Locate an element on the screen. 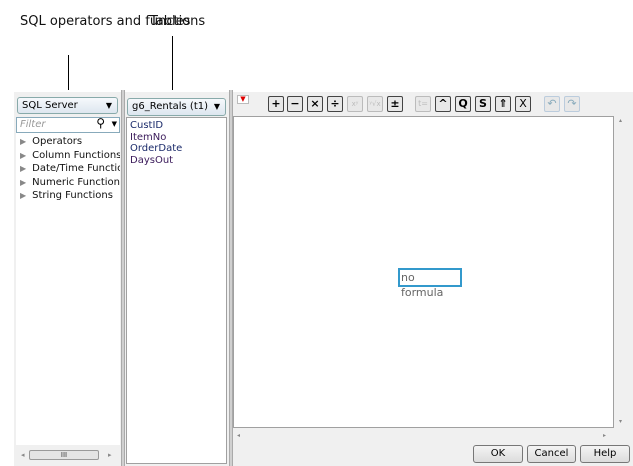  table-value: g6_Rentals (t1) is located at coordinates (170, 106).